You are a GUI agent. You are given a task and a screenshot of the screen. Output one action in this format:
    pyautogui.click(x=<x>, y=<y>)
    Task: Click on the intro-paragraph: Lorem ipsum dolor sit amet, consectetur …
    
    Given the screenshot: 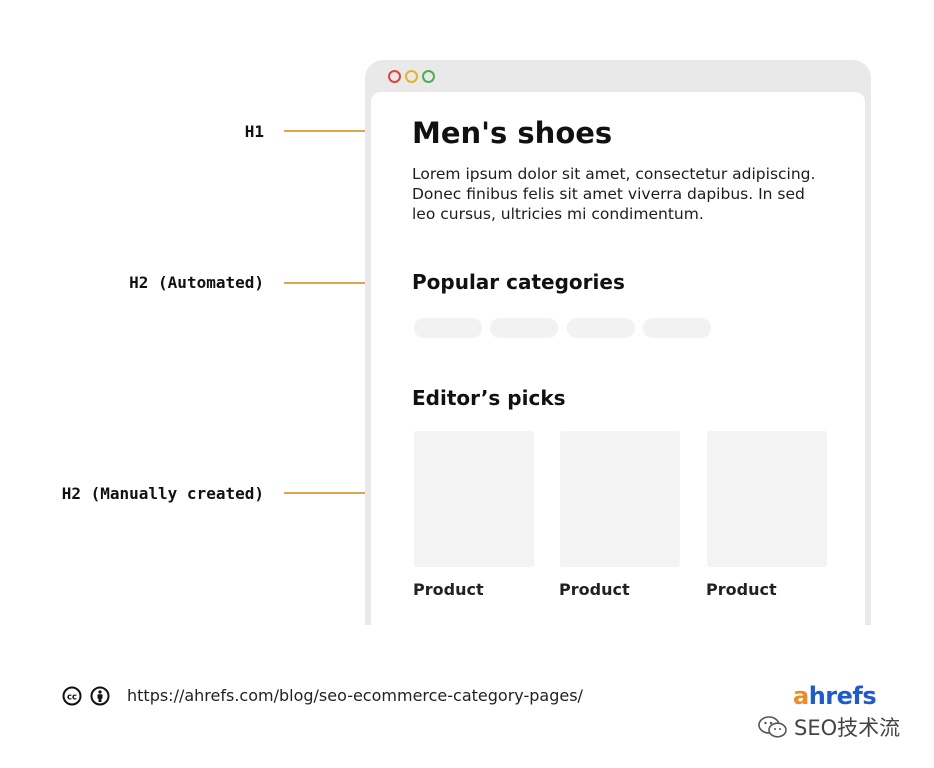 What is the action you would take?
    pyautogui.click(x=614, y=194)
    